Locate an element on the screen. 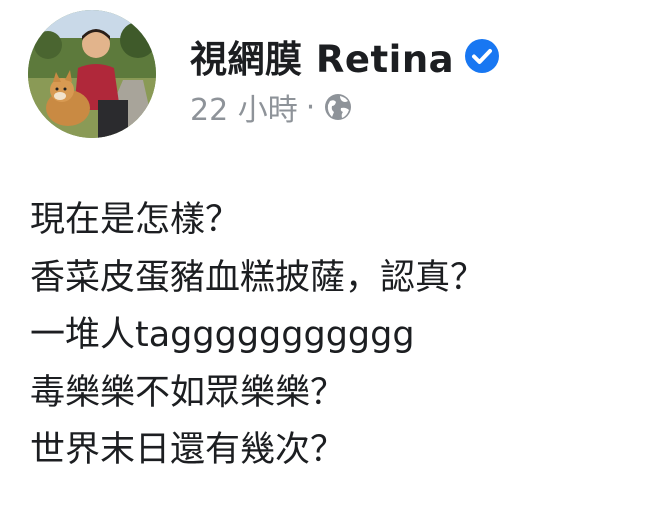 The height and width of the screenshot is (509, 649). post-text-line: 現在是怎樣？ is located at coordinates (135, 220).